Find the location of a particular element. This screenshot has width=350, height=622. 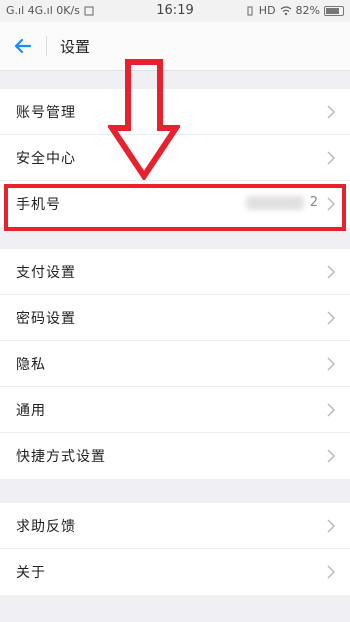

settings-item-privacy: 隐私 is located at coordinates (175, 364).